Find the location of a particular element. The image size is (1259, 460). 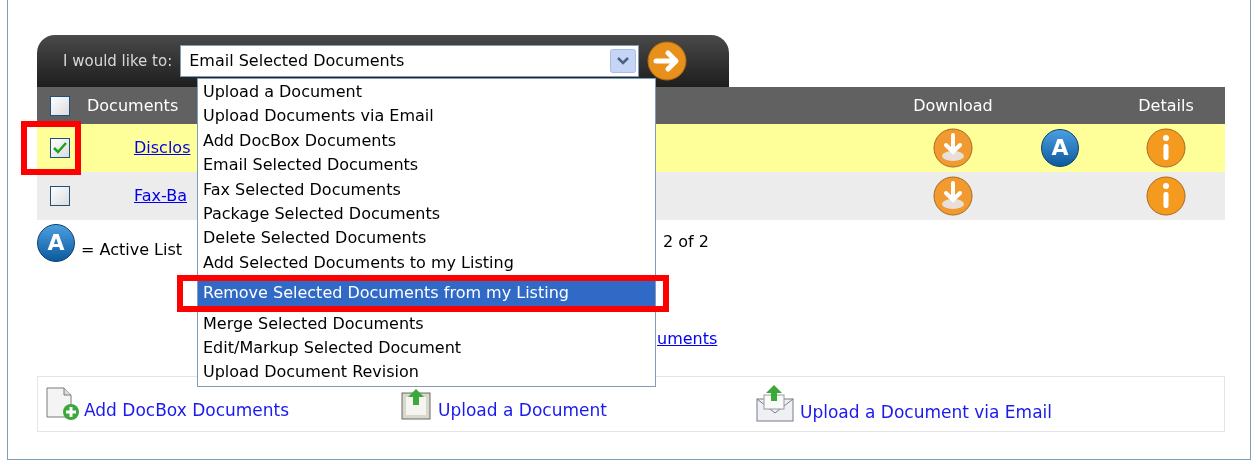

column-header: Details is located at coordinates (1166, 105).